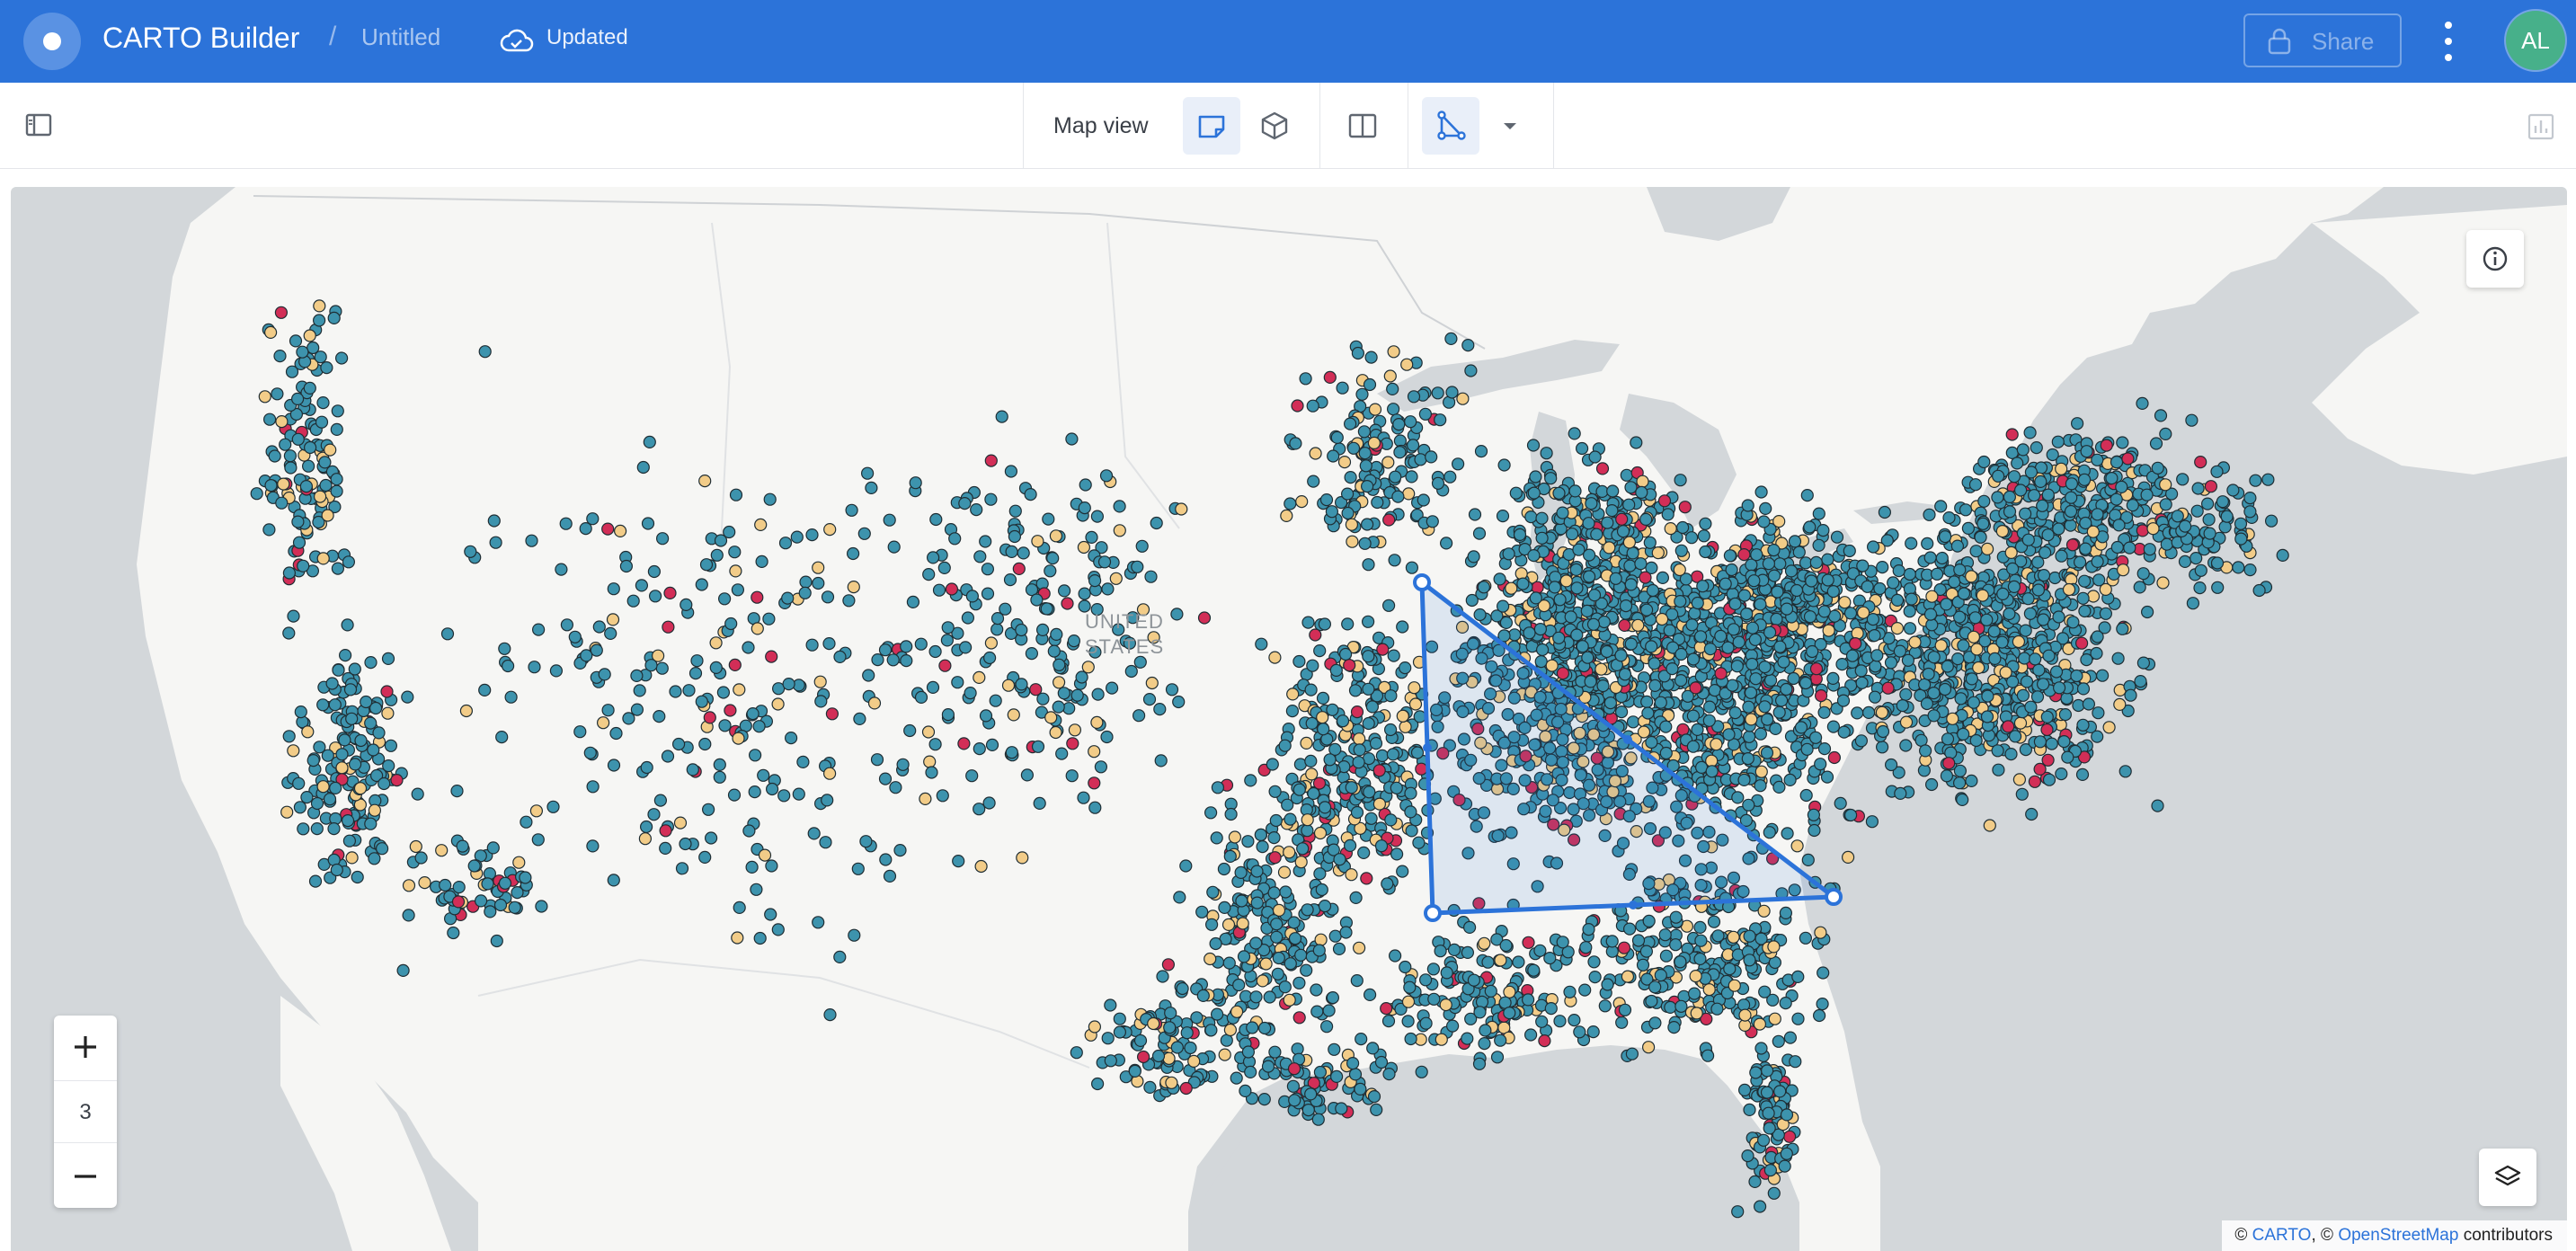 The image size is (2576, 1251). What do you see at coordinates (1211, 126) in the screenshot?
I see `2d-view-button` at bounding box center [1211, 126].